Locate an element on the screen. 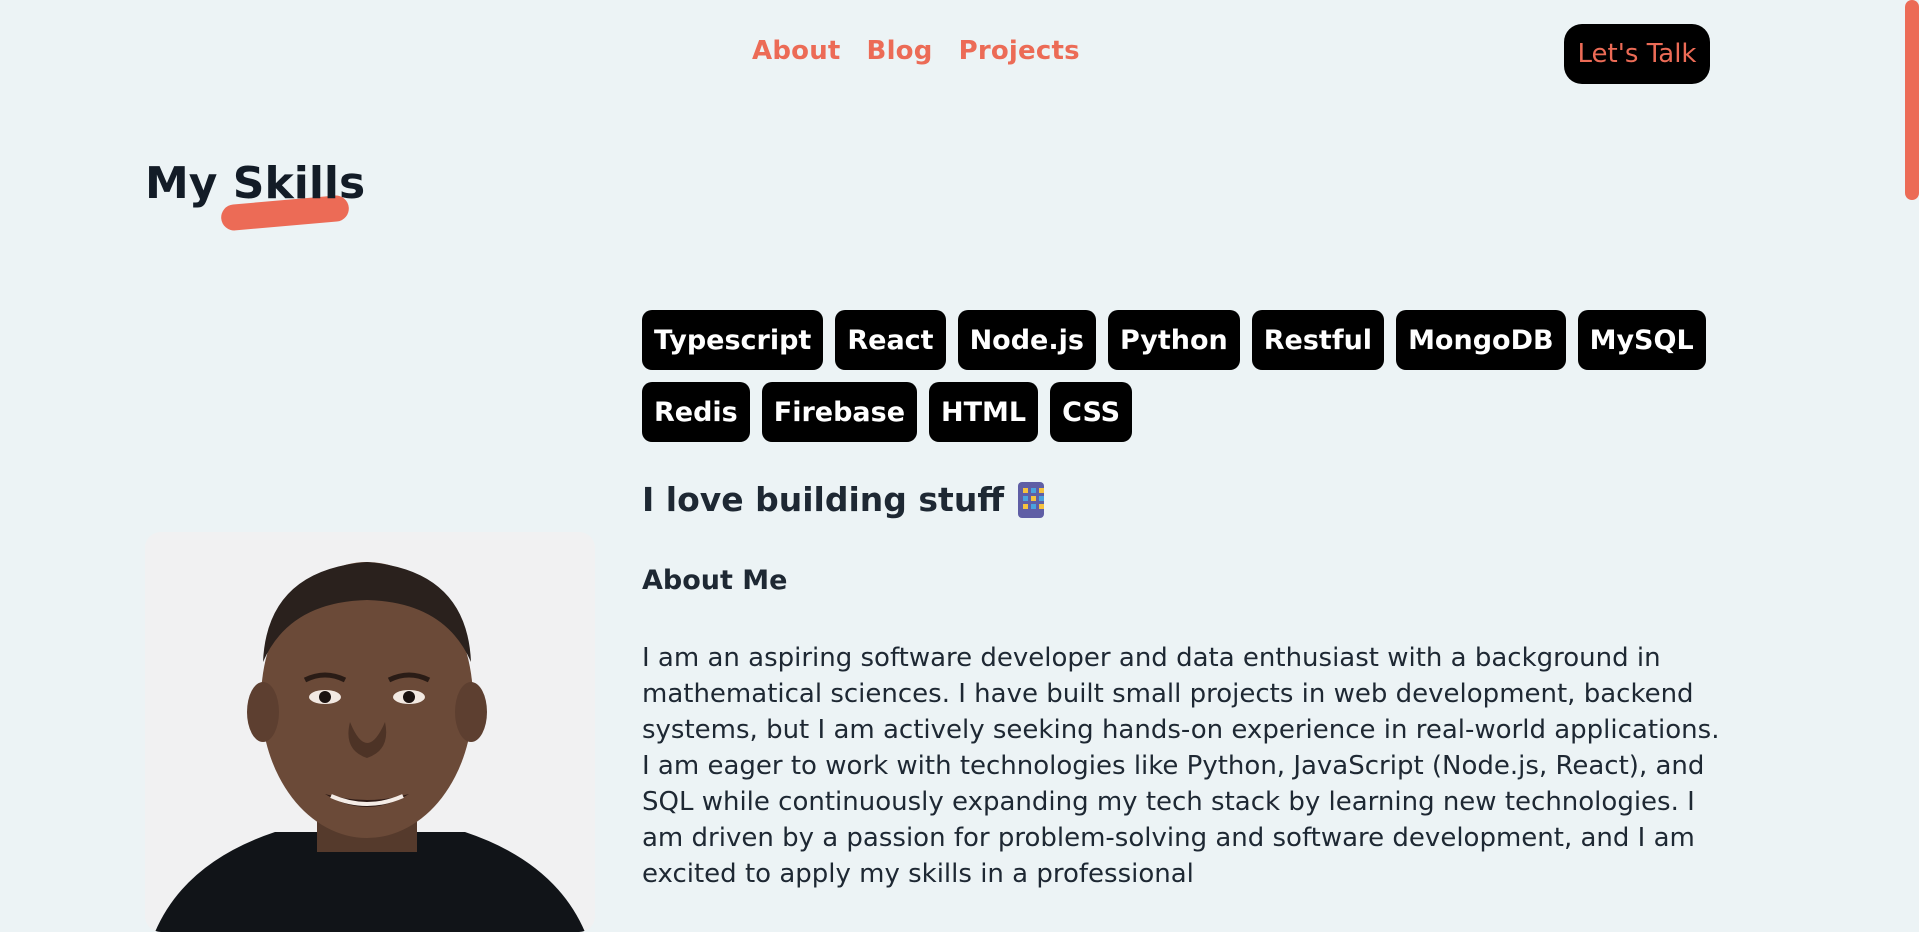  skill-chip: Node.js is located at coordinates (1026, 340).